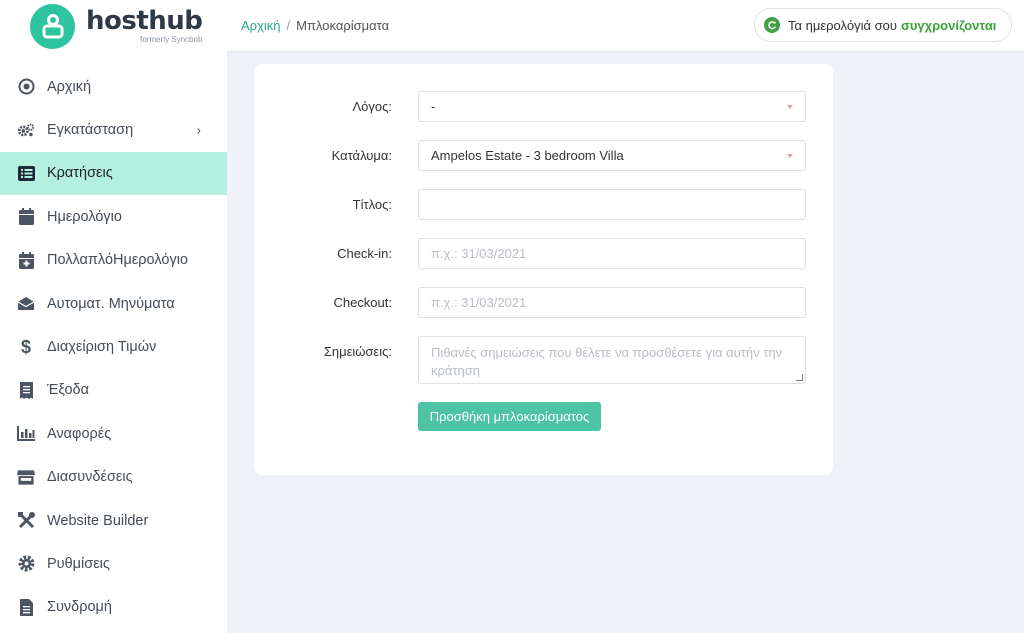  What do you see at coordinates (612, 253) in the screenshot?
I see `checkin-input: π.χ.: 31/03/2021` at bounding box center [612, 253].